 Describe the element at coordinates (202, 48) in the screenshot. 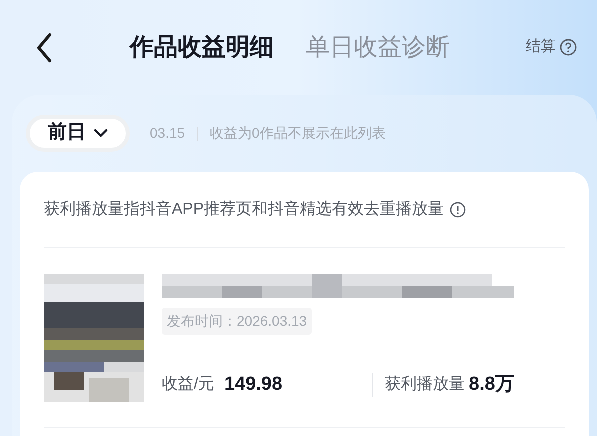

I see `tab: 作品收益明细` at that location.